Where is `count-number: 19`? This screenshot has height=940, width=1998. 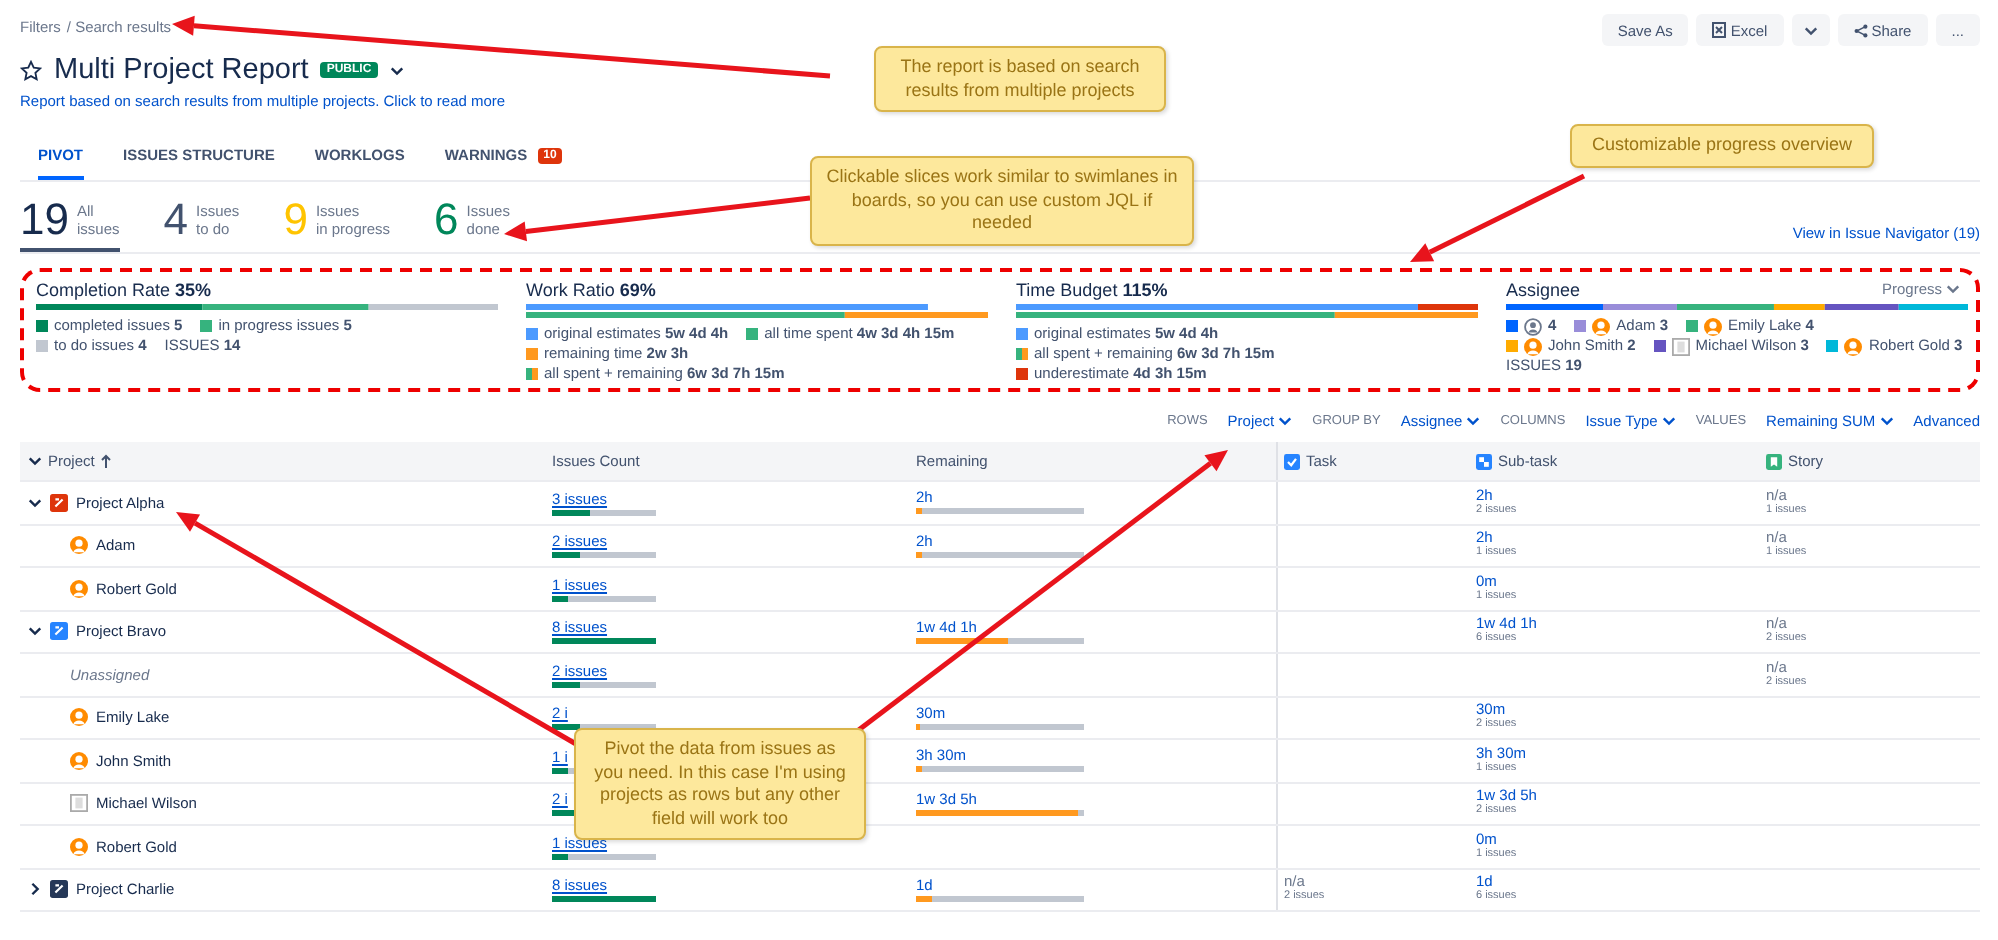 count-number: 19 is located at coordinates (44, 220).